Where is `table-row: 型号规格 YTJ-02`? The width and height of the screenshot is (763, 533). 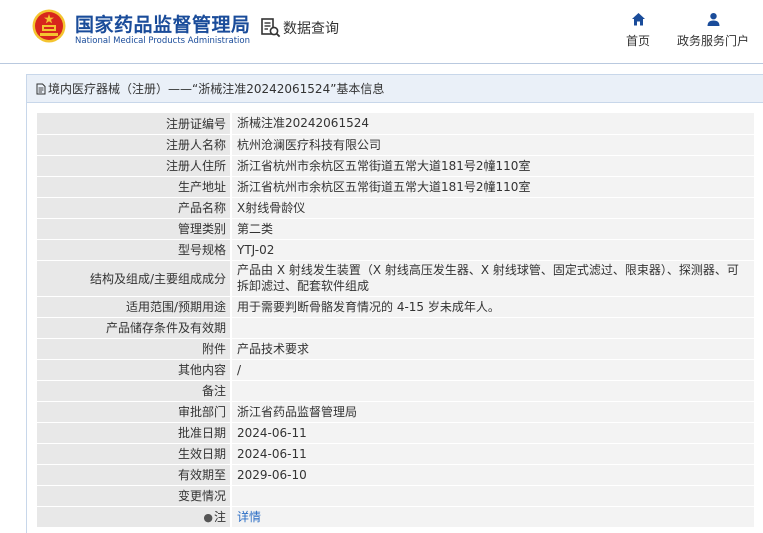
table-row: 型号规格 YTJ-02 is located at coordinates (395, 250).